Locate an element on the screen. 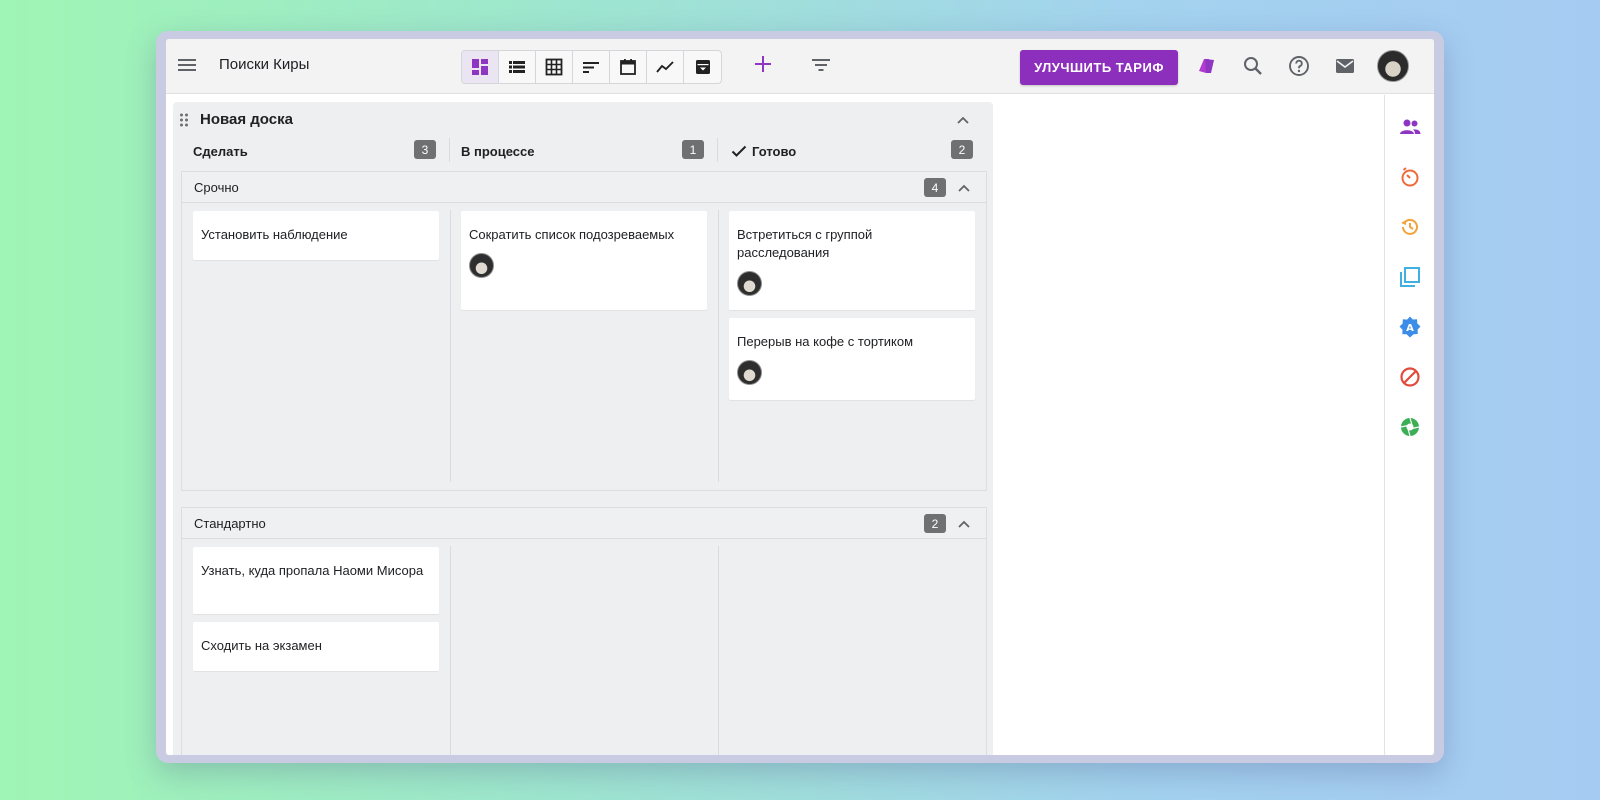  menu-icon is located at coordinates (189, 66).